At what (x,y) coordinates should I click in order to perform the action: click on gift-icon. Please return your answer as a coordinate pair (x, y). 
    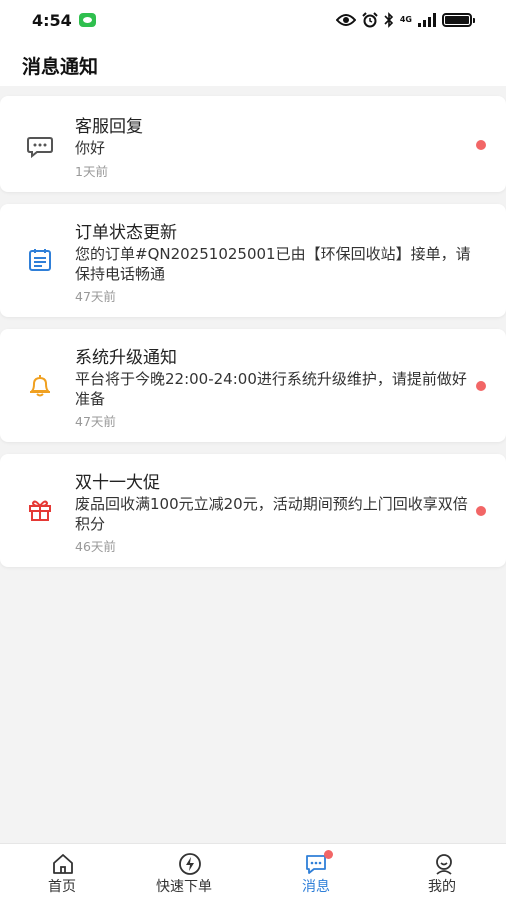
    Looking at the image, I should click on (40, 510).